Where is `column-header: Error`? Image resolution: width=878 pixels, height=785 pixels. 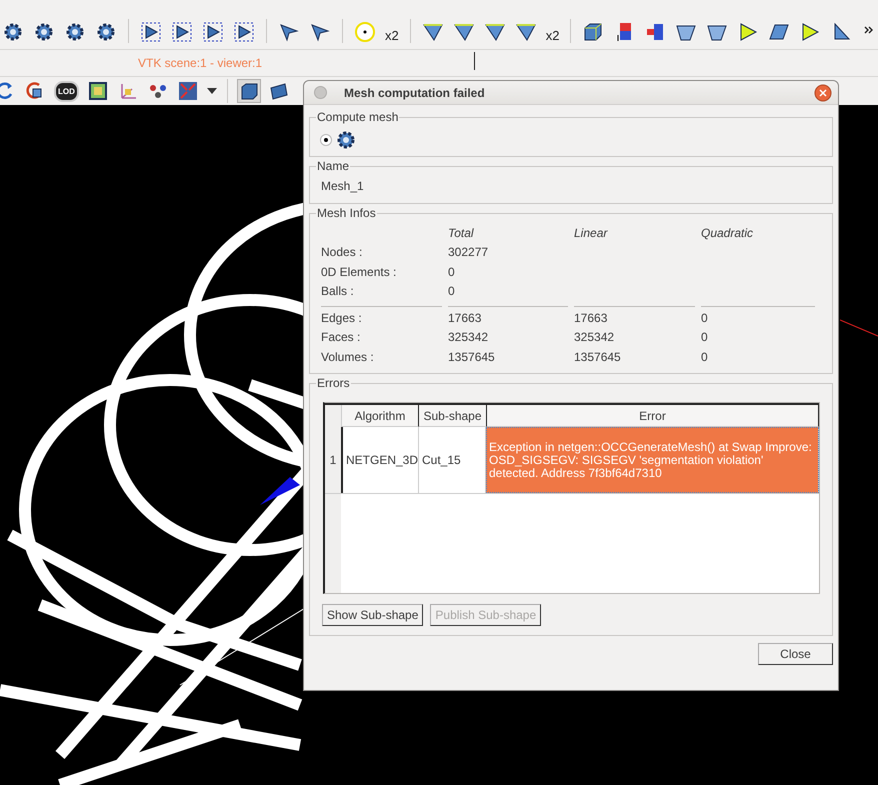
column-header: Error is located at coordinates (653, 416).